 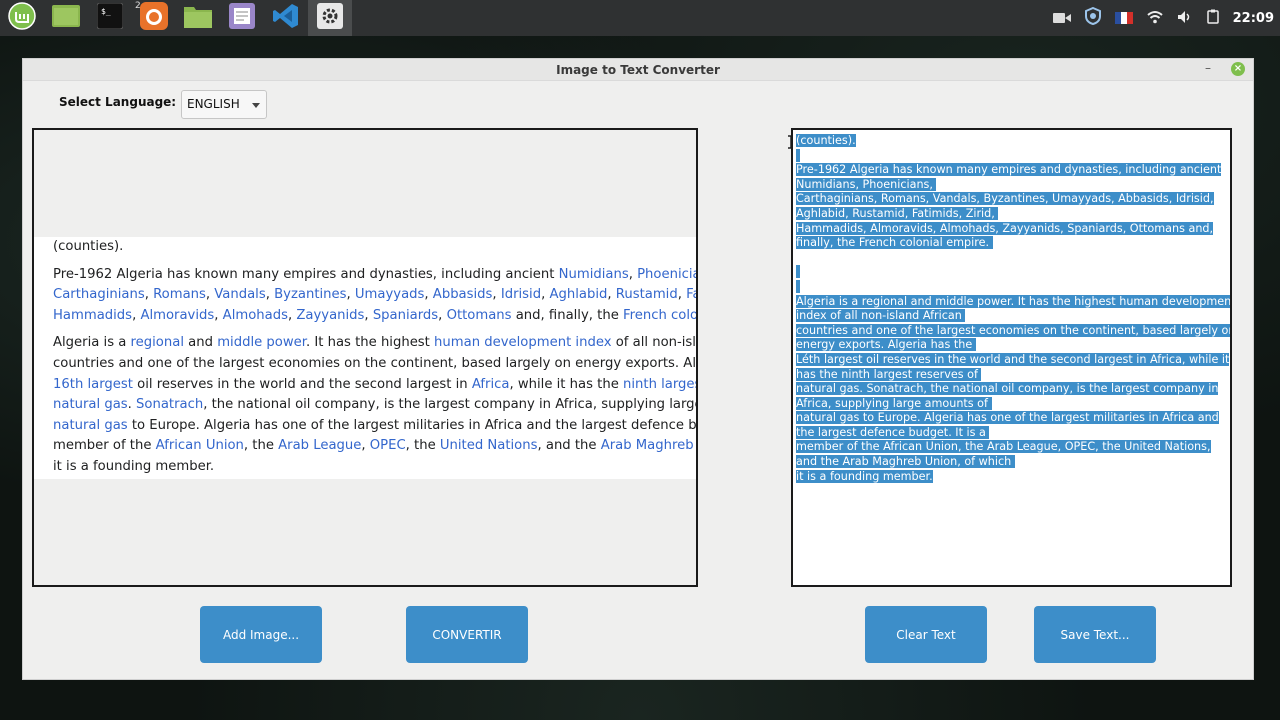 I want to click on output-text-line: (counties)., so click(x=1011, y=141).